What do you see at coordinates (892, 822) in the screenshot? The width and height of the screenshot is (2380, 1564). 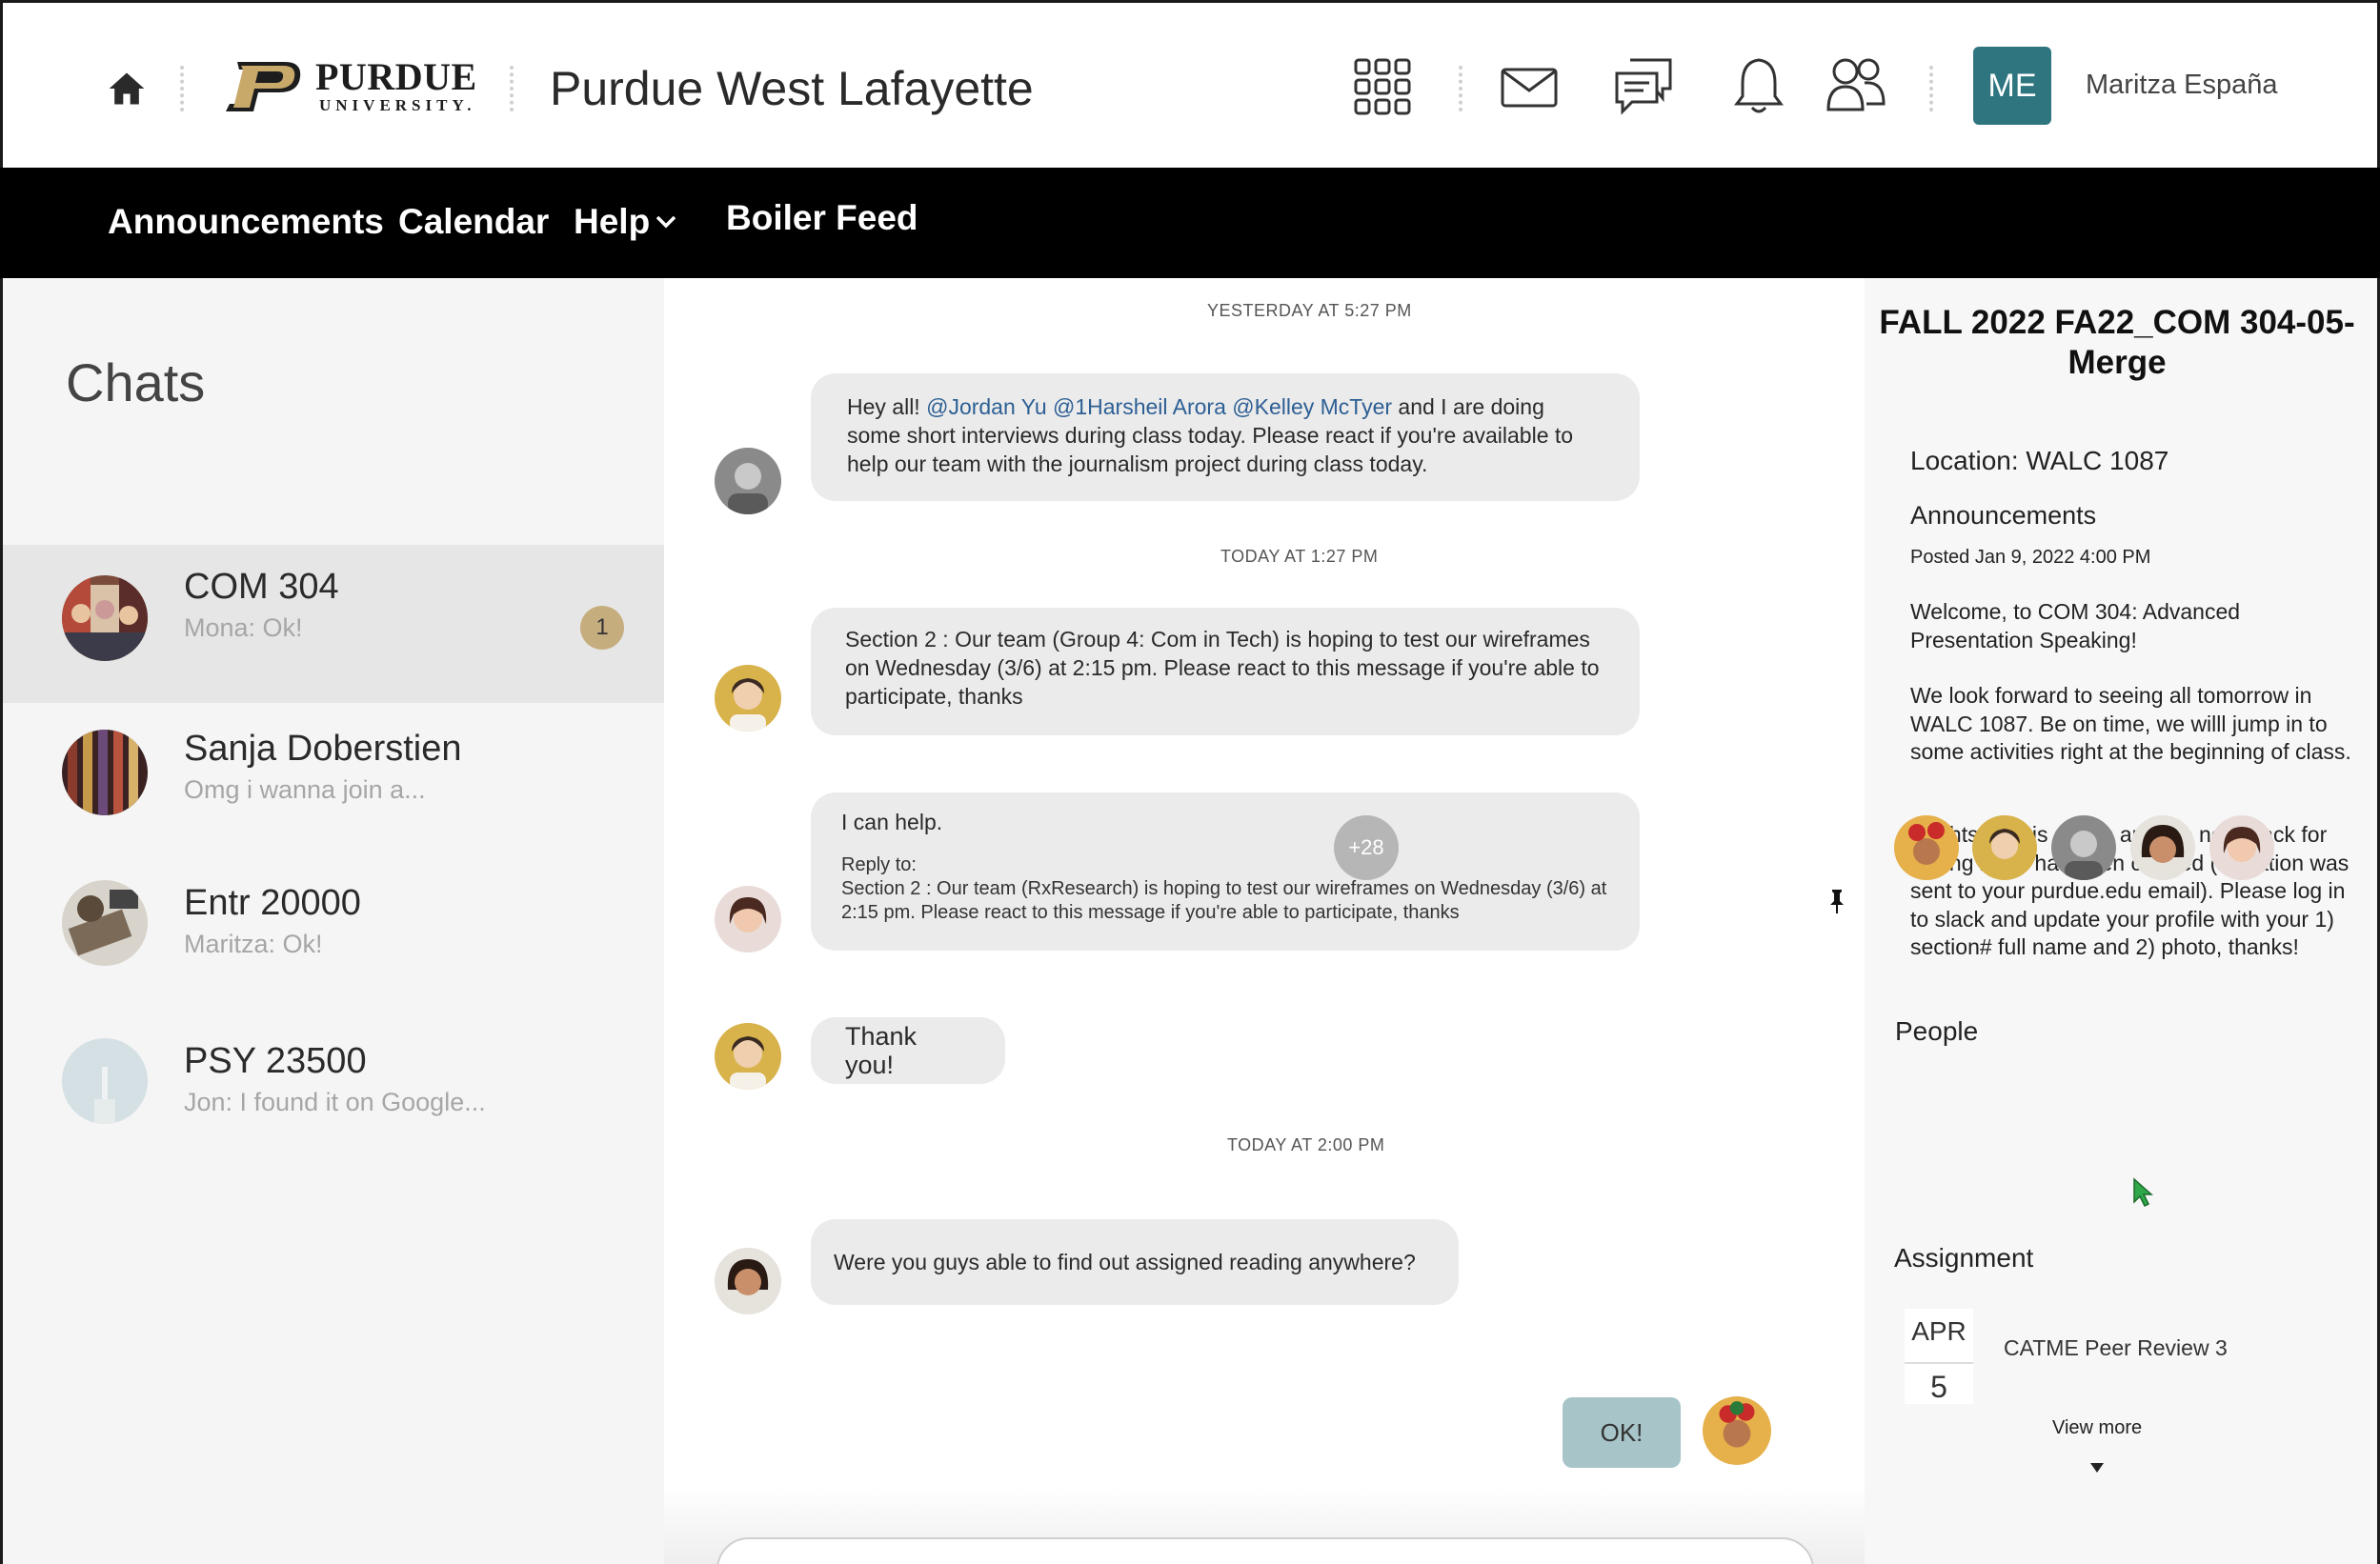 I see `message-text: I can help.` at bounding box center [892, 822].